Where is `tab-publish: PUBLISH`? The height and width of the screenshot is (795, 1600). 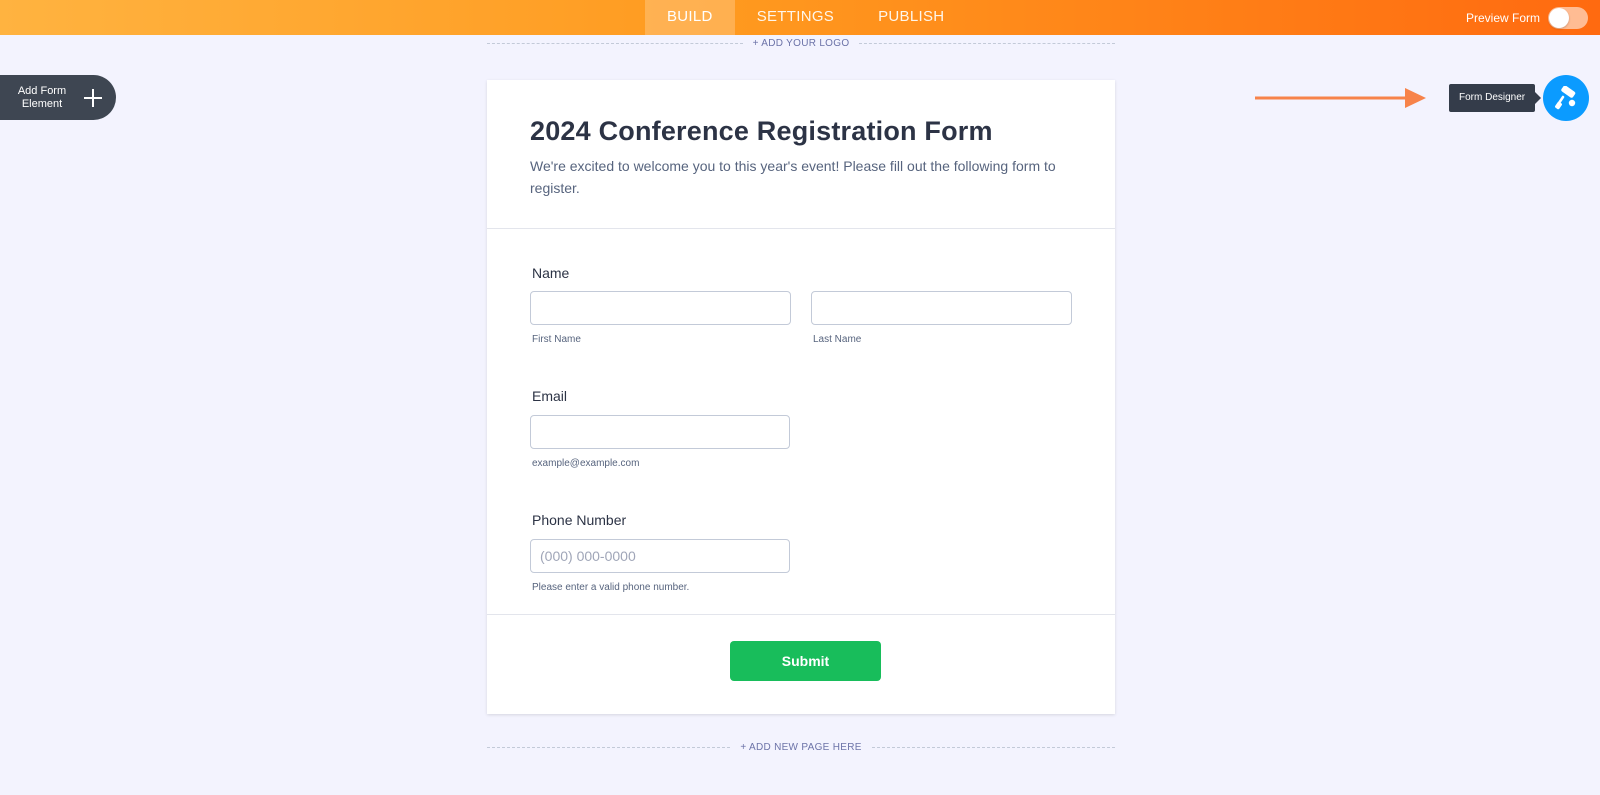 tab-publish: PUBLISH is located at coordinates (911, 17).